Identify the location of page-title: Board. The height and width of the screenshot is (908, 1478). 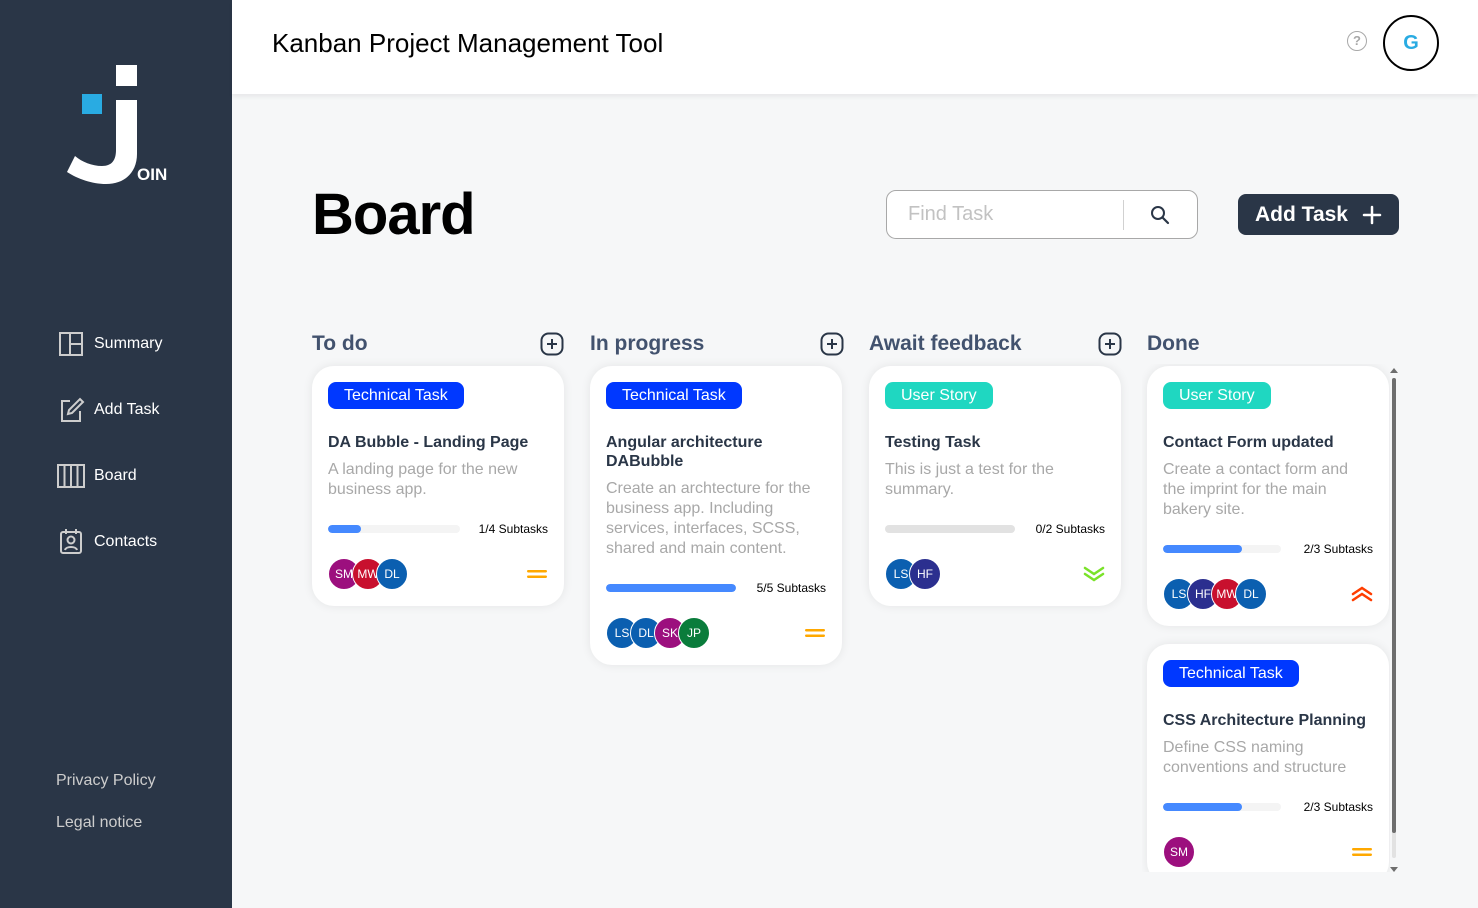
(394, 214).